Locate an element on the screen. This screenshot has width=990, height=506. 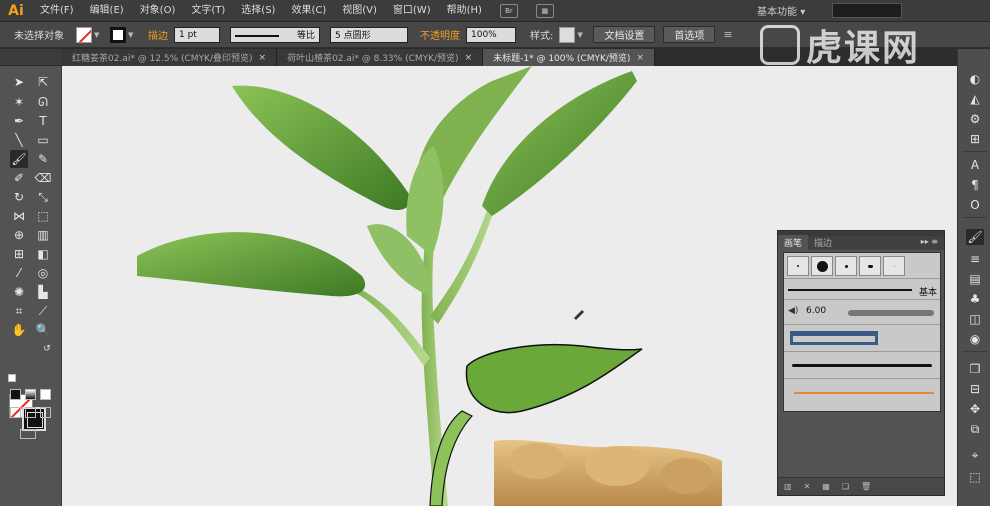
transparency-panel-icon: ◫ is located at coordinates (975, 319).